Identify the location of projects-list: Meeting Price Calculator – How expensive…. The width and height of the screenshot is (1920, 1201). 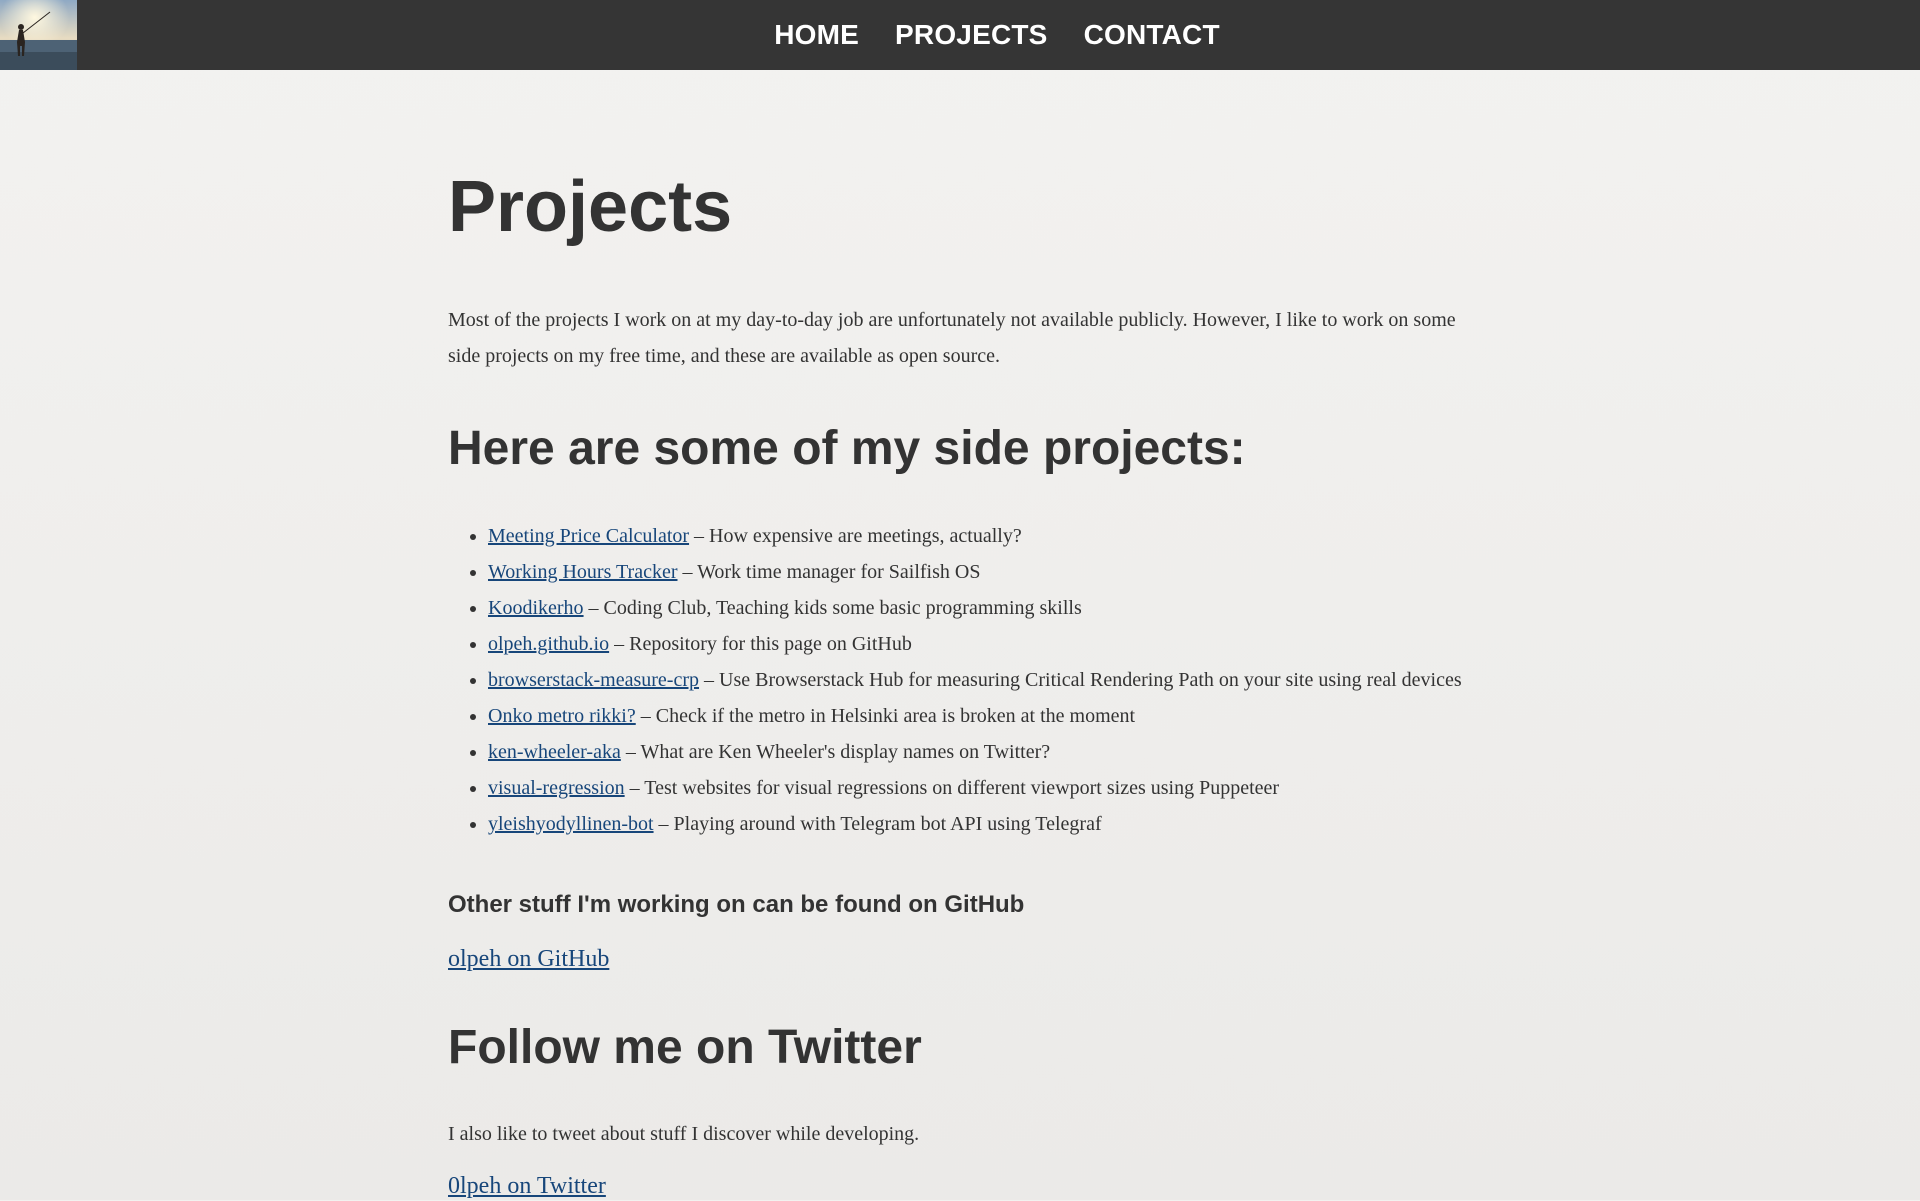
(980, 680).